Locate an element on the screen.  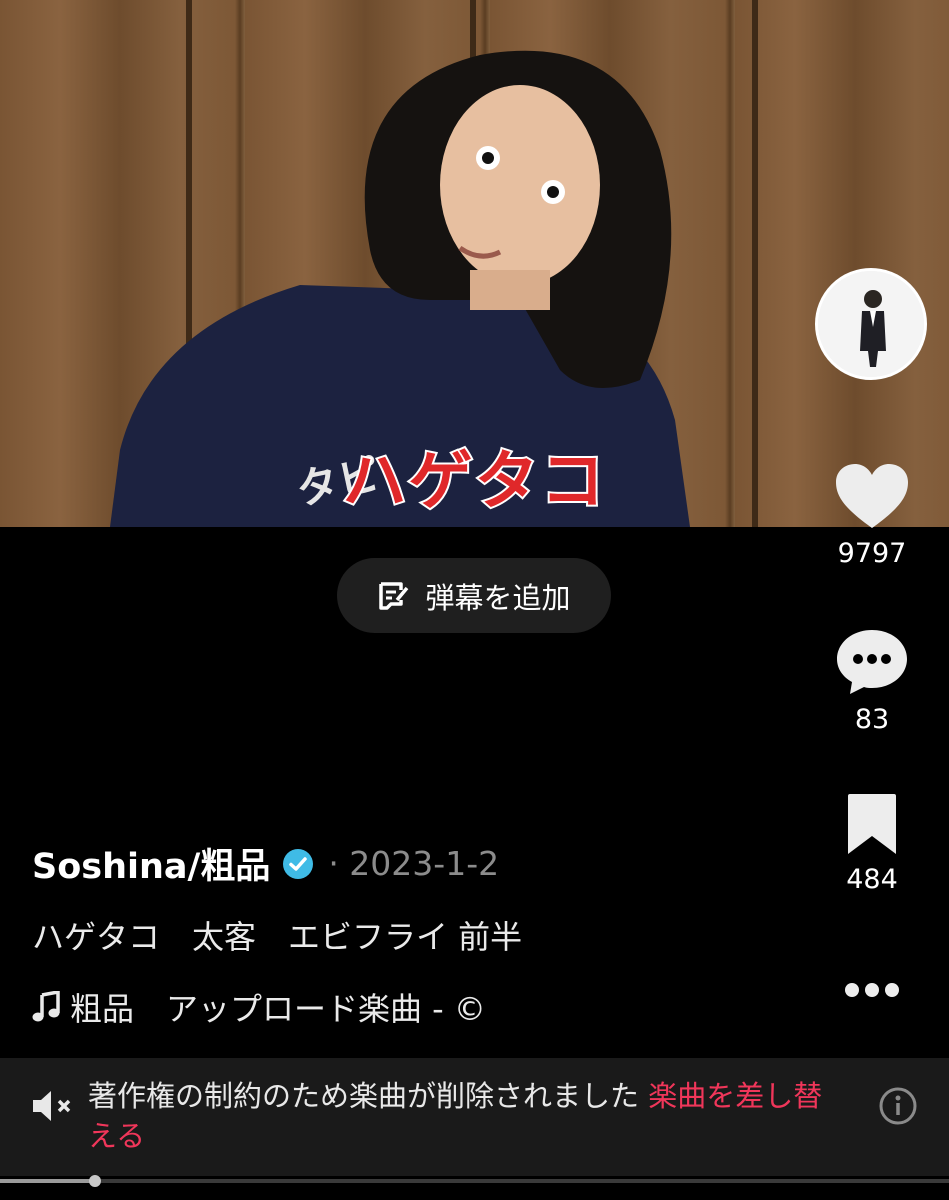
comment-button: 83 is located at coordinates (872, 680).